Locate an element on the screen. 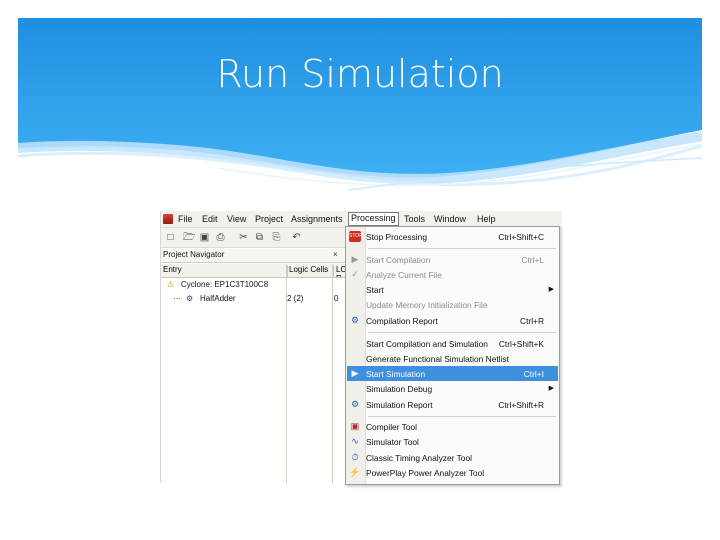 The image size is (720, 540). analyze-icon: ✓ is located at coordinates (355, 274).